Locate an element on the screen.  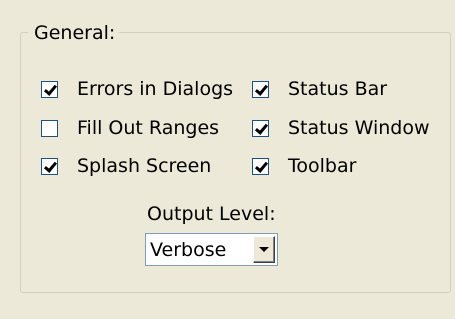
fill-out-ranges-option: Fill Out Ranges is located at coordinates (130, 128).